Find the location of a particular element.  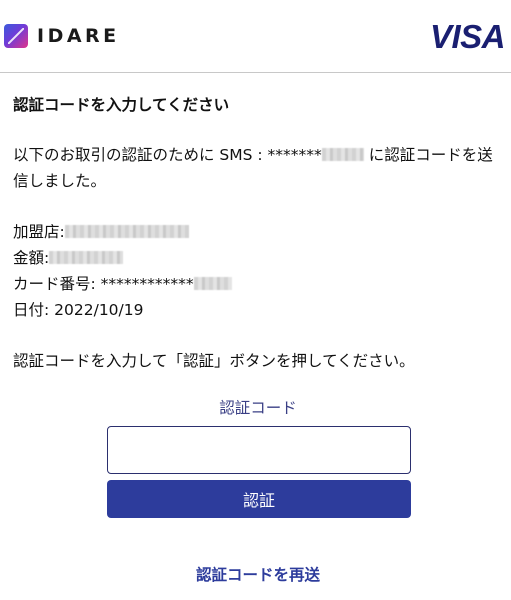

date-value: 2022/10/19 is located at coordinates (99, 310).